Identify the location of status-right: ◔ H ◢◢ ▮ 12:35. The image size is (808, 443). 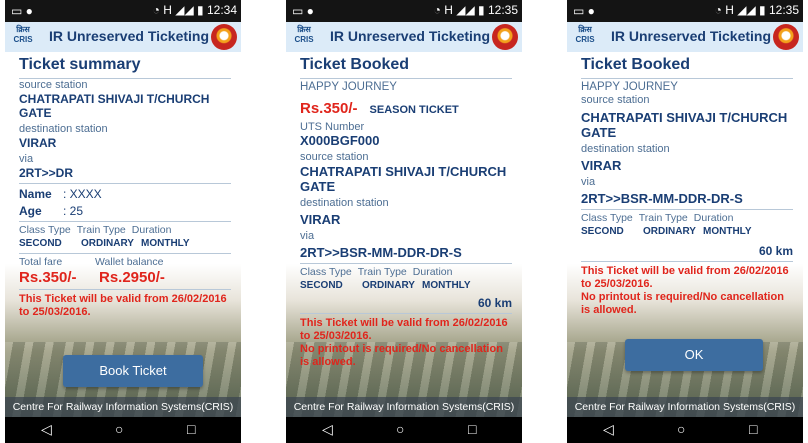
(475, 10).